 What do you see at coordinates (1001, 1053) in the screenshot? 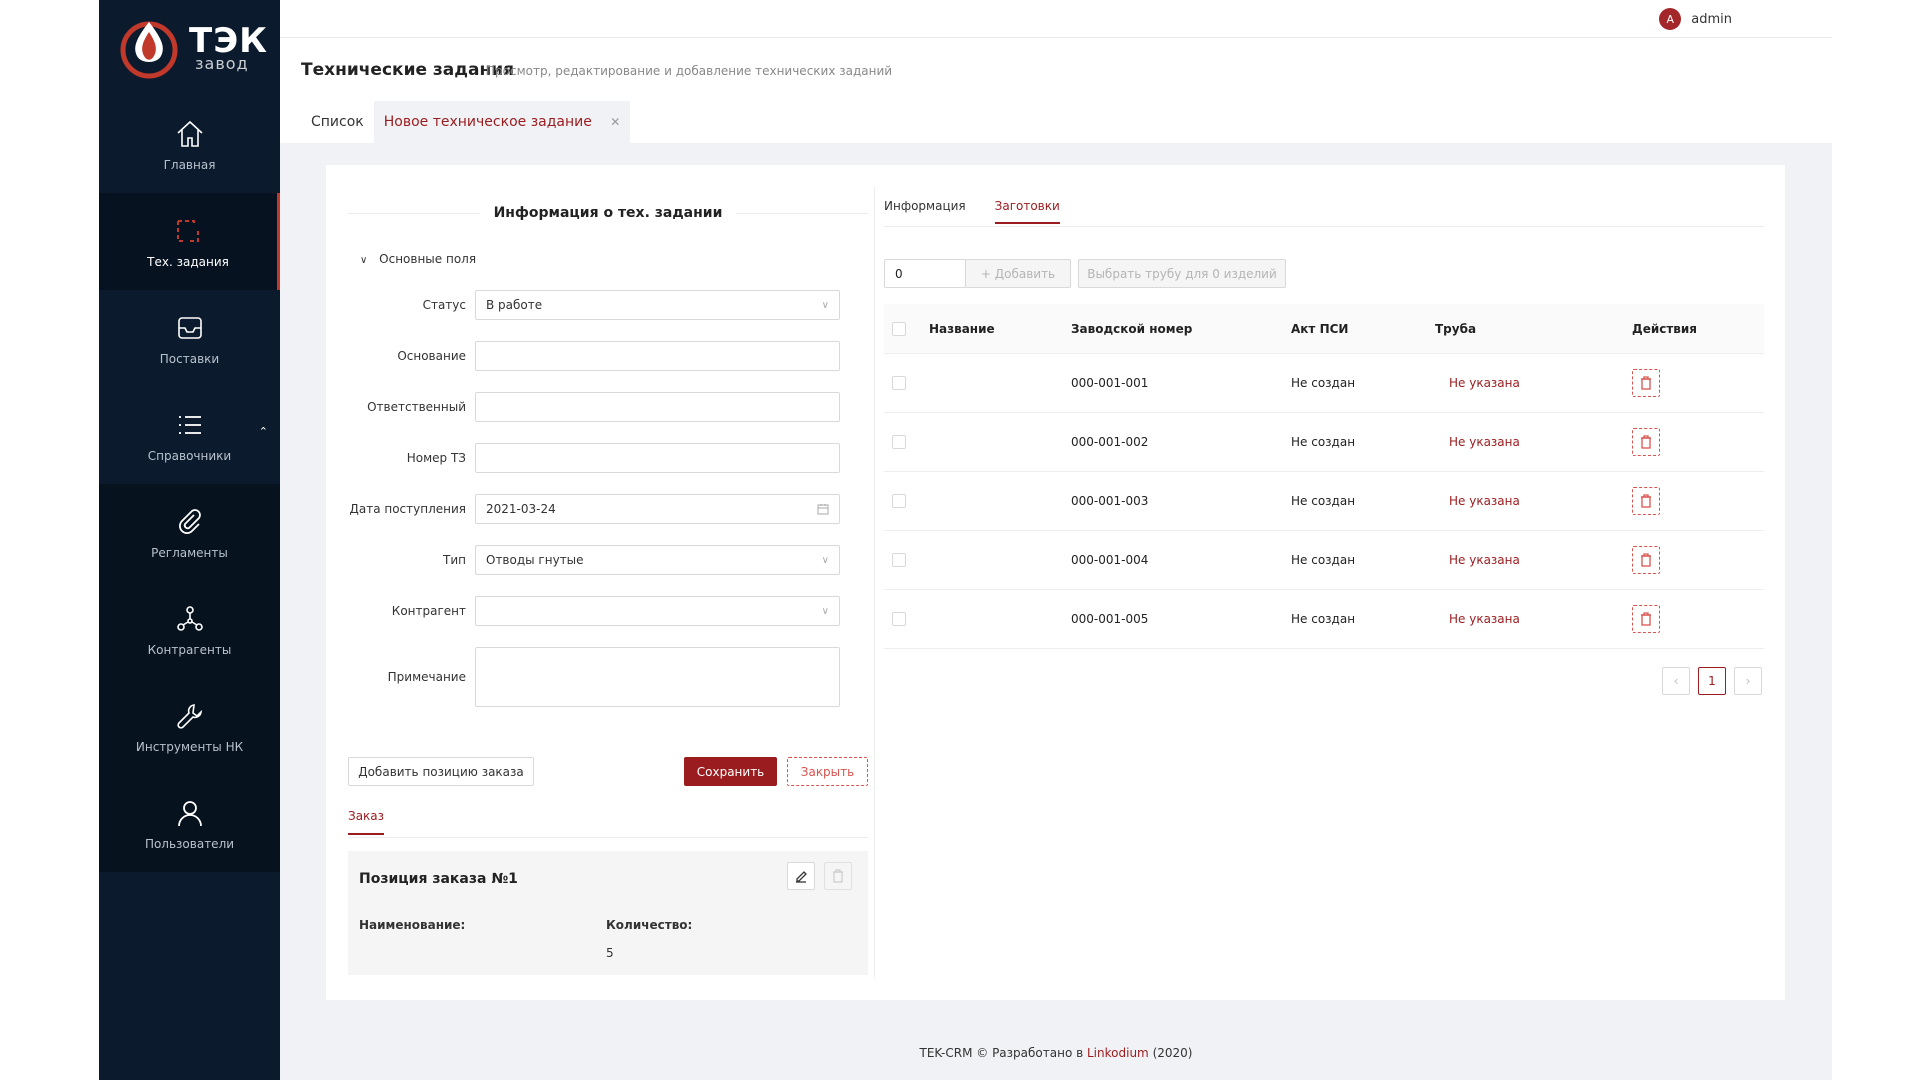
I see `footer-text: TEK-CRM © Разработано в` at bounding box center [1001, 1053].